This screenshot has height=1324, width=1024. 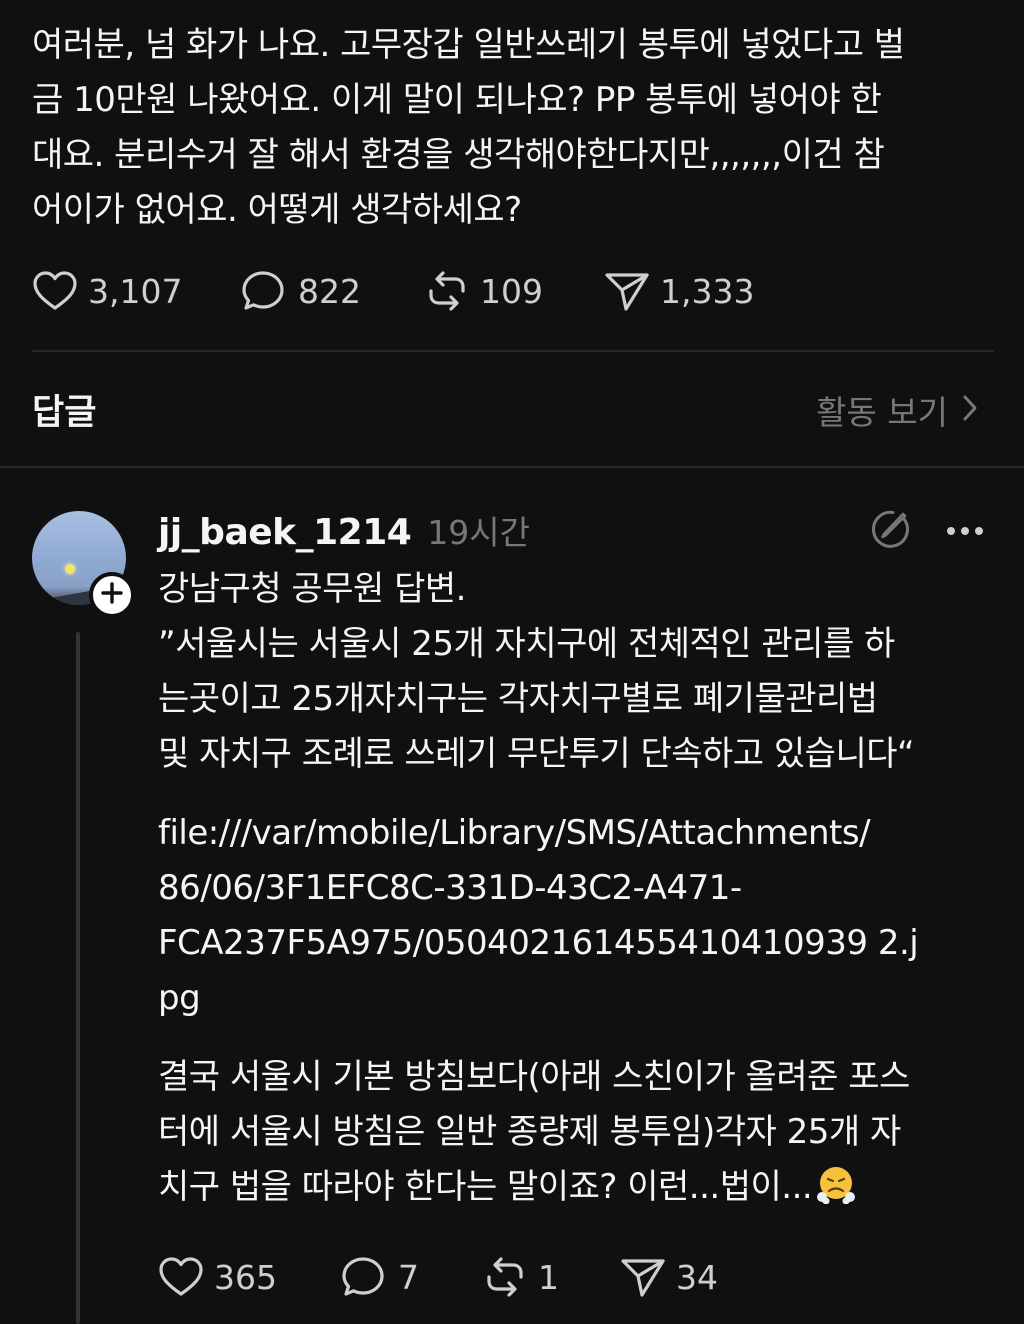 What do you see at coordinates (78, 978) in the screenshot?
I see `thread-line` at bounding box center [78, 978].